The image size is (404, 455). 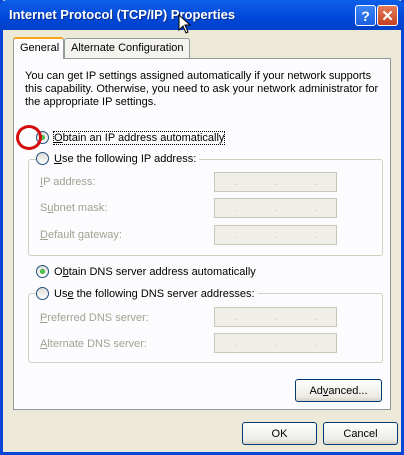 I want to click on use-following-dns-label: Use the following DNS server addresses:, so click(x=154, y=293).